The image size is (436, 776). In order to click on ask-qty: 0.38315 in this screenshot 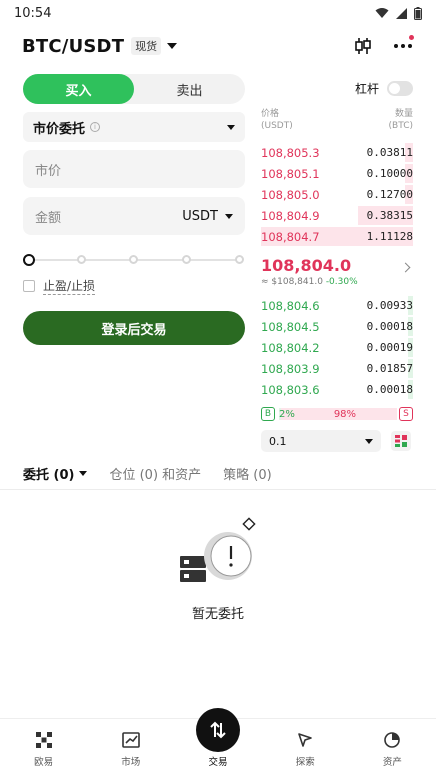, I will do `click(389, 215)`.